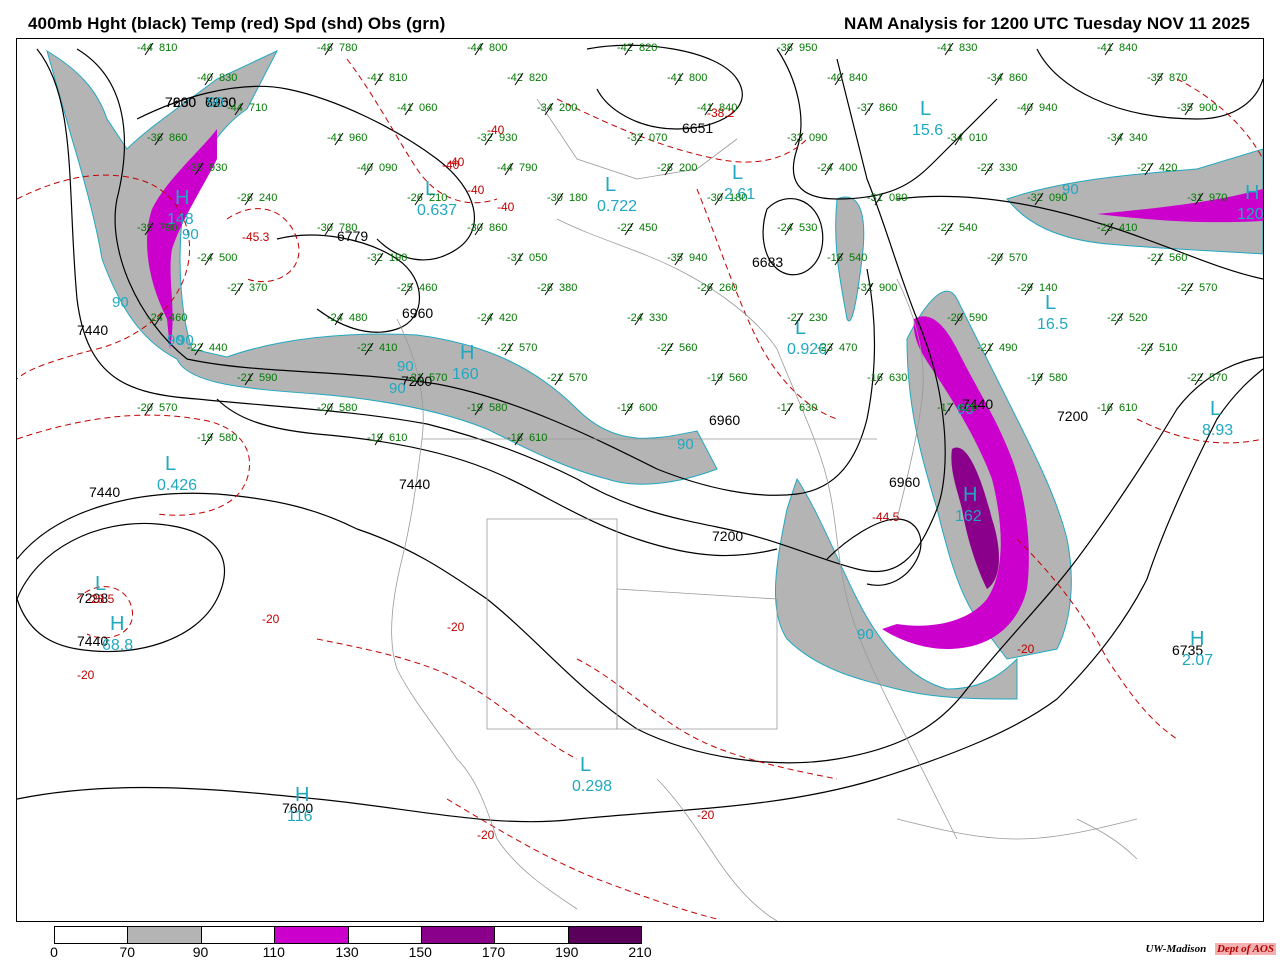 The height and width of the screenshot is (960, 1280). What do you see at coordinates (1128, 228) in the screenshot?
I see `station-height: 410` at bounding box center [1128, 228].